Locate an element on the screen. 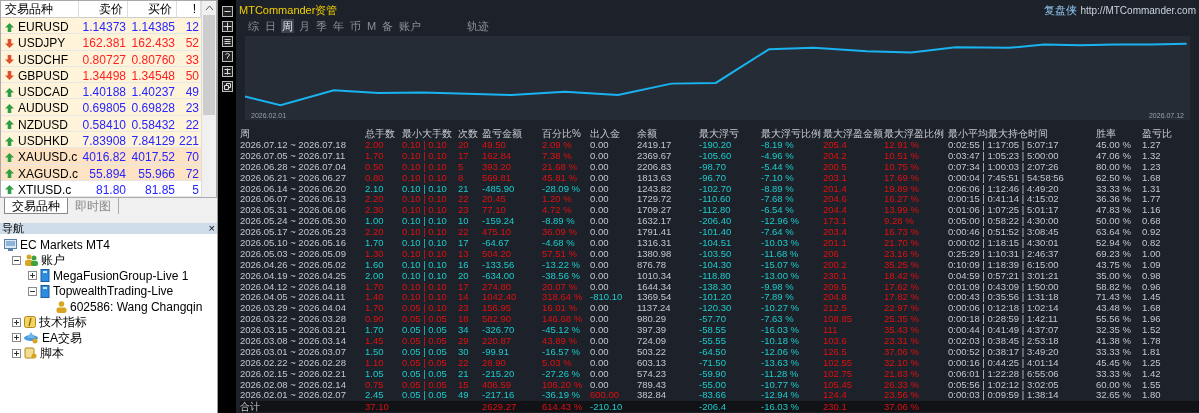 Image resolution: width=1199 pixels, height=413 pixels. table-cell-text: 62.50 % is located at coordinates (1114, 178).